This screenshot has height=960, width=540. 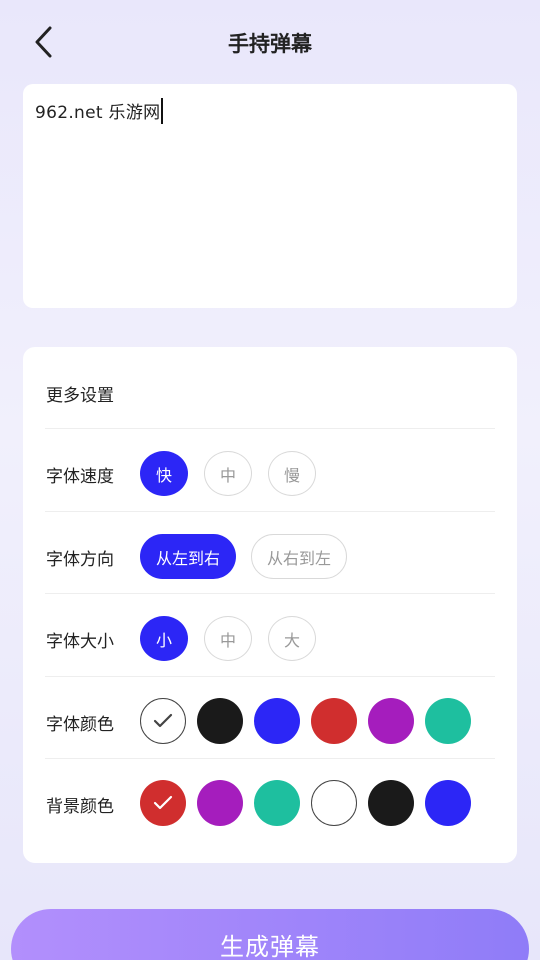 I want to click on size-label: 字体大小, so click(x=80, y=642).